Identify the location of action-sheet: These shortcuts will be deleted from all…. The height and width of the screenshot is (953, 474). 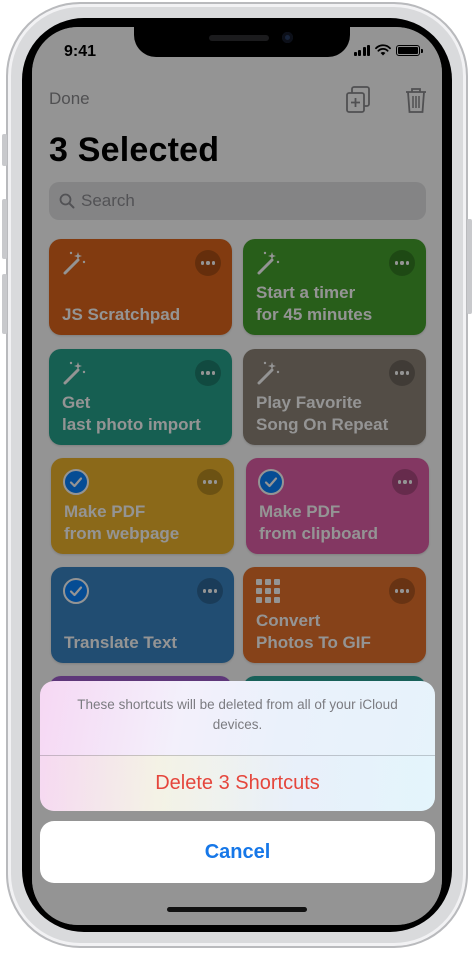
(237, 746).